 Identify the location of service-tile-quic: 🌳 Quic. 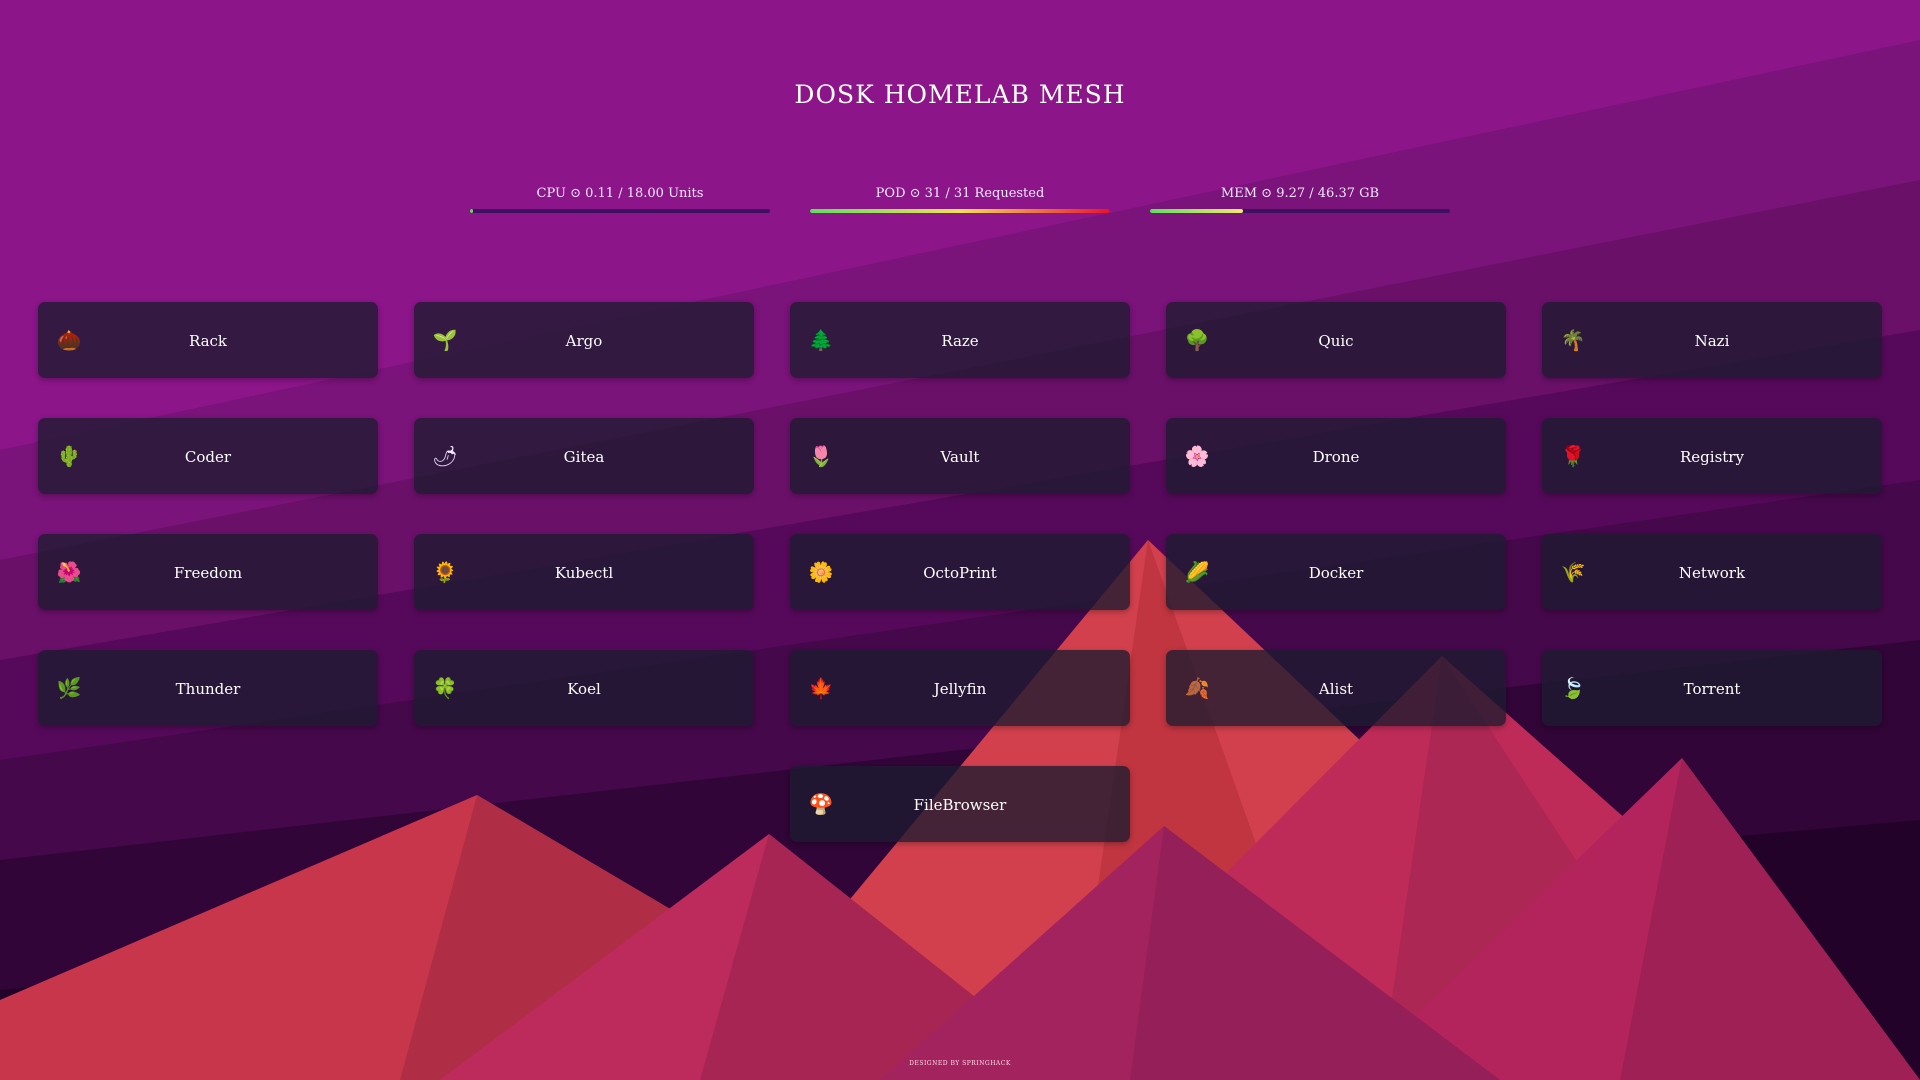
(1336, 340).